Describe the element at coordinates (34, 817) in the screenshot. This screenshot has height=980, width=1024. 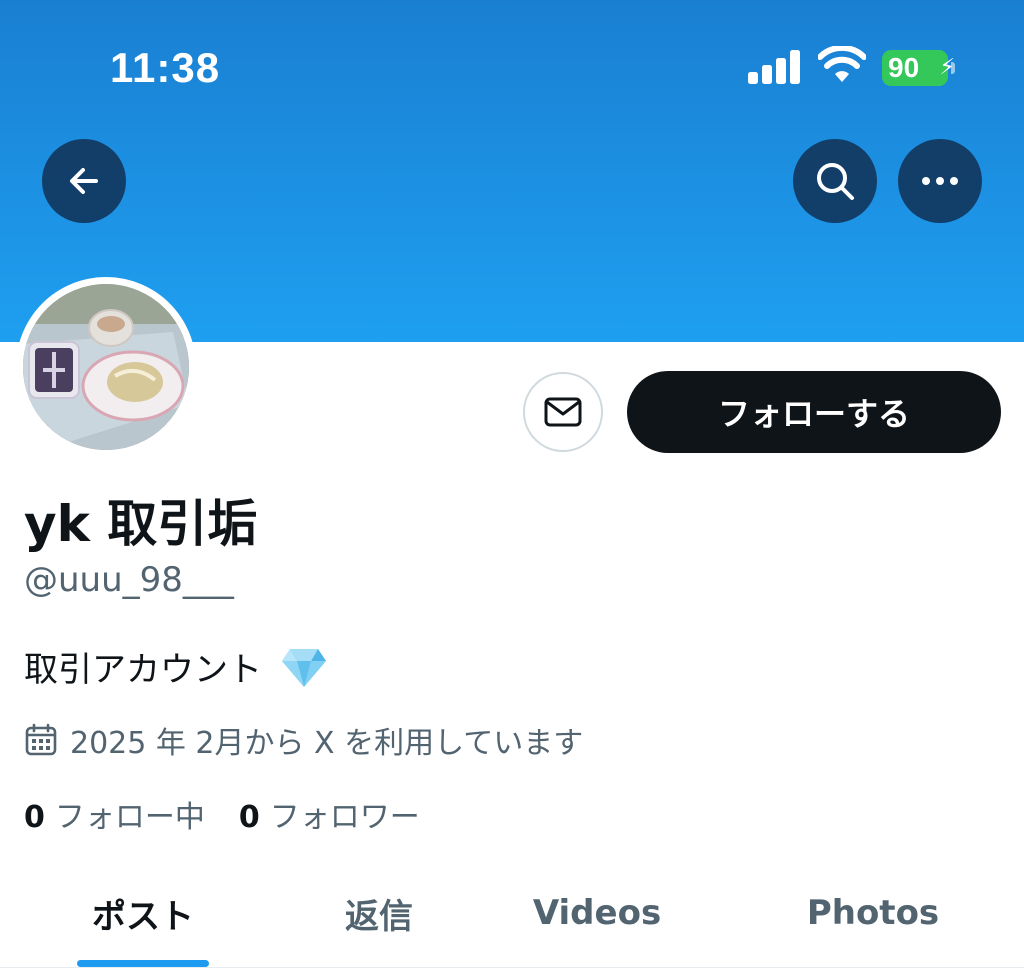
I see `following-count: 0` at that location.